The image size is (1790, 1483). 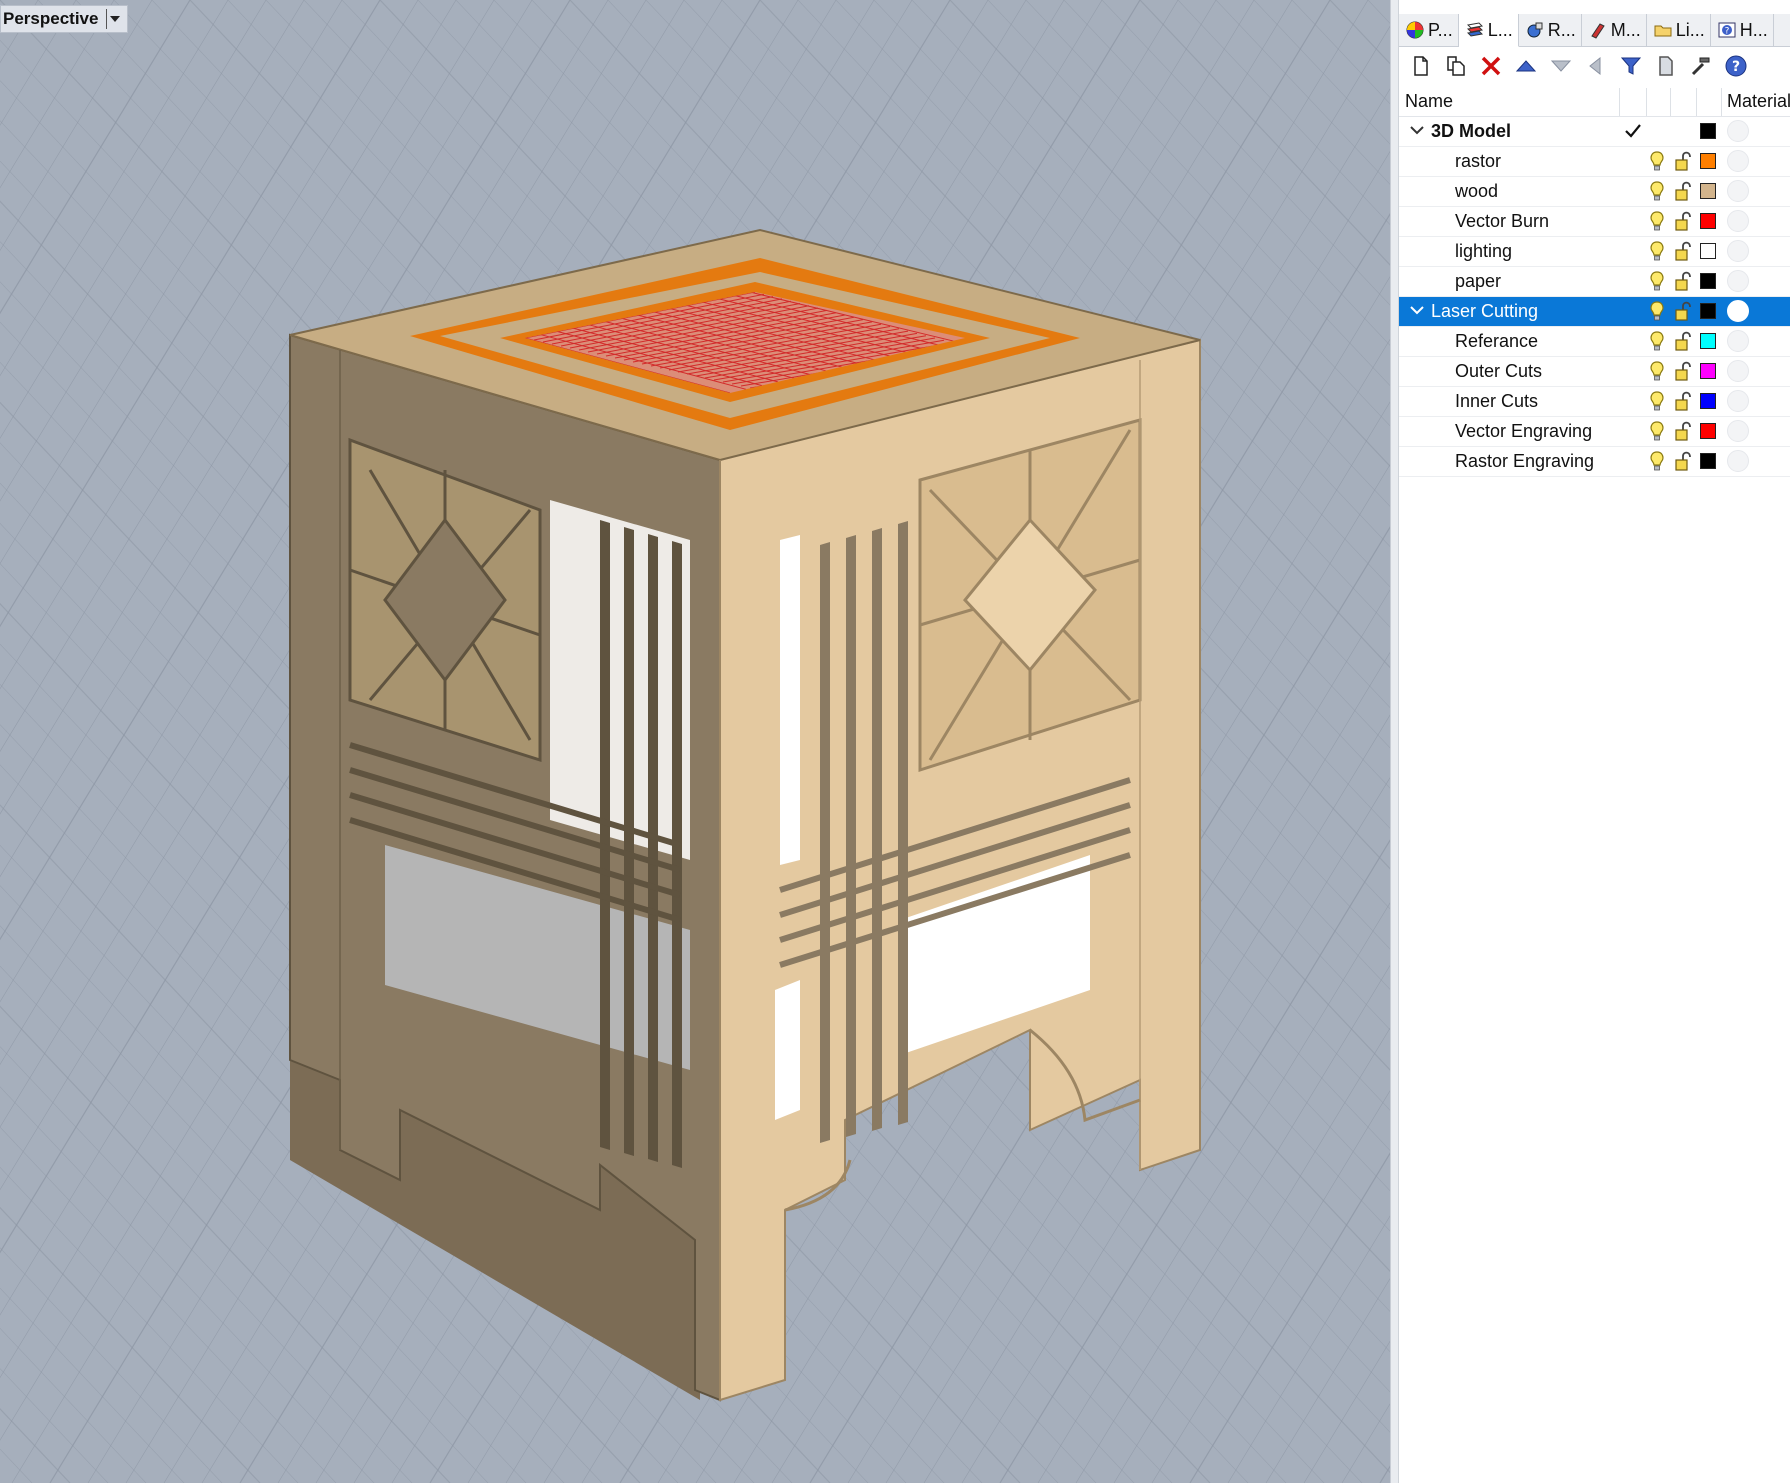 I want to click on layer-row: Laser Cutting, so click(x=1594, y=312).